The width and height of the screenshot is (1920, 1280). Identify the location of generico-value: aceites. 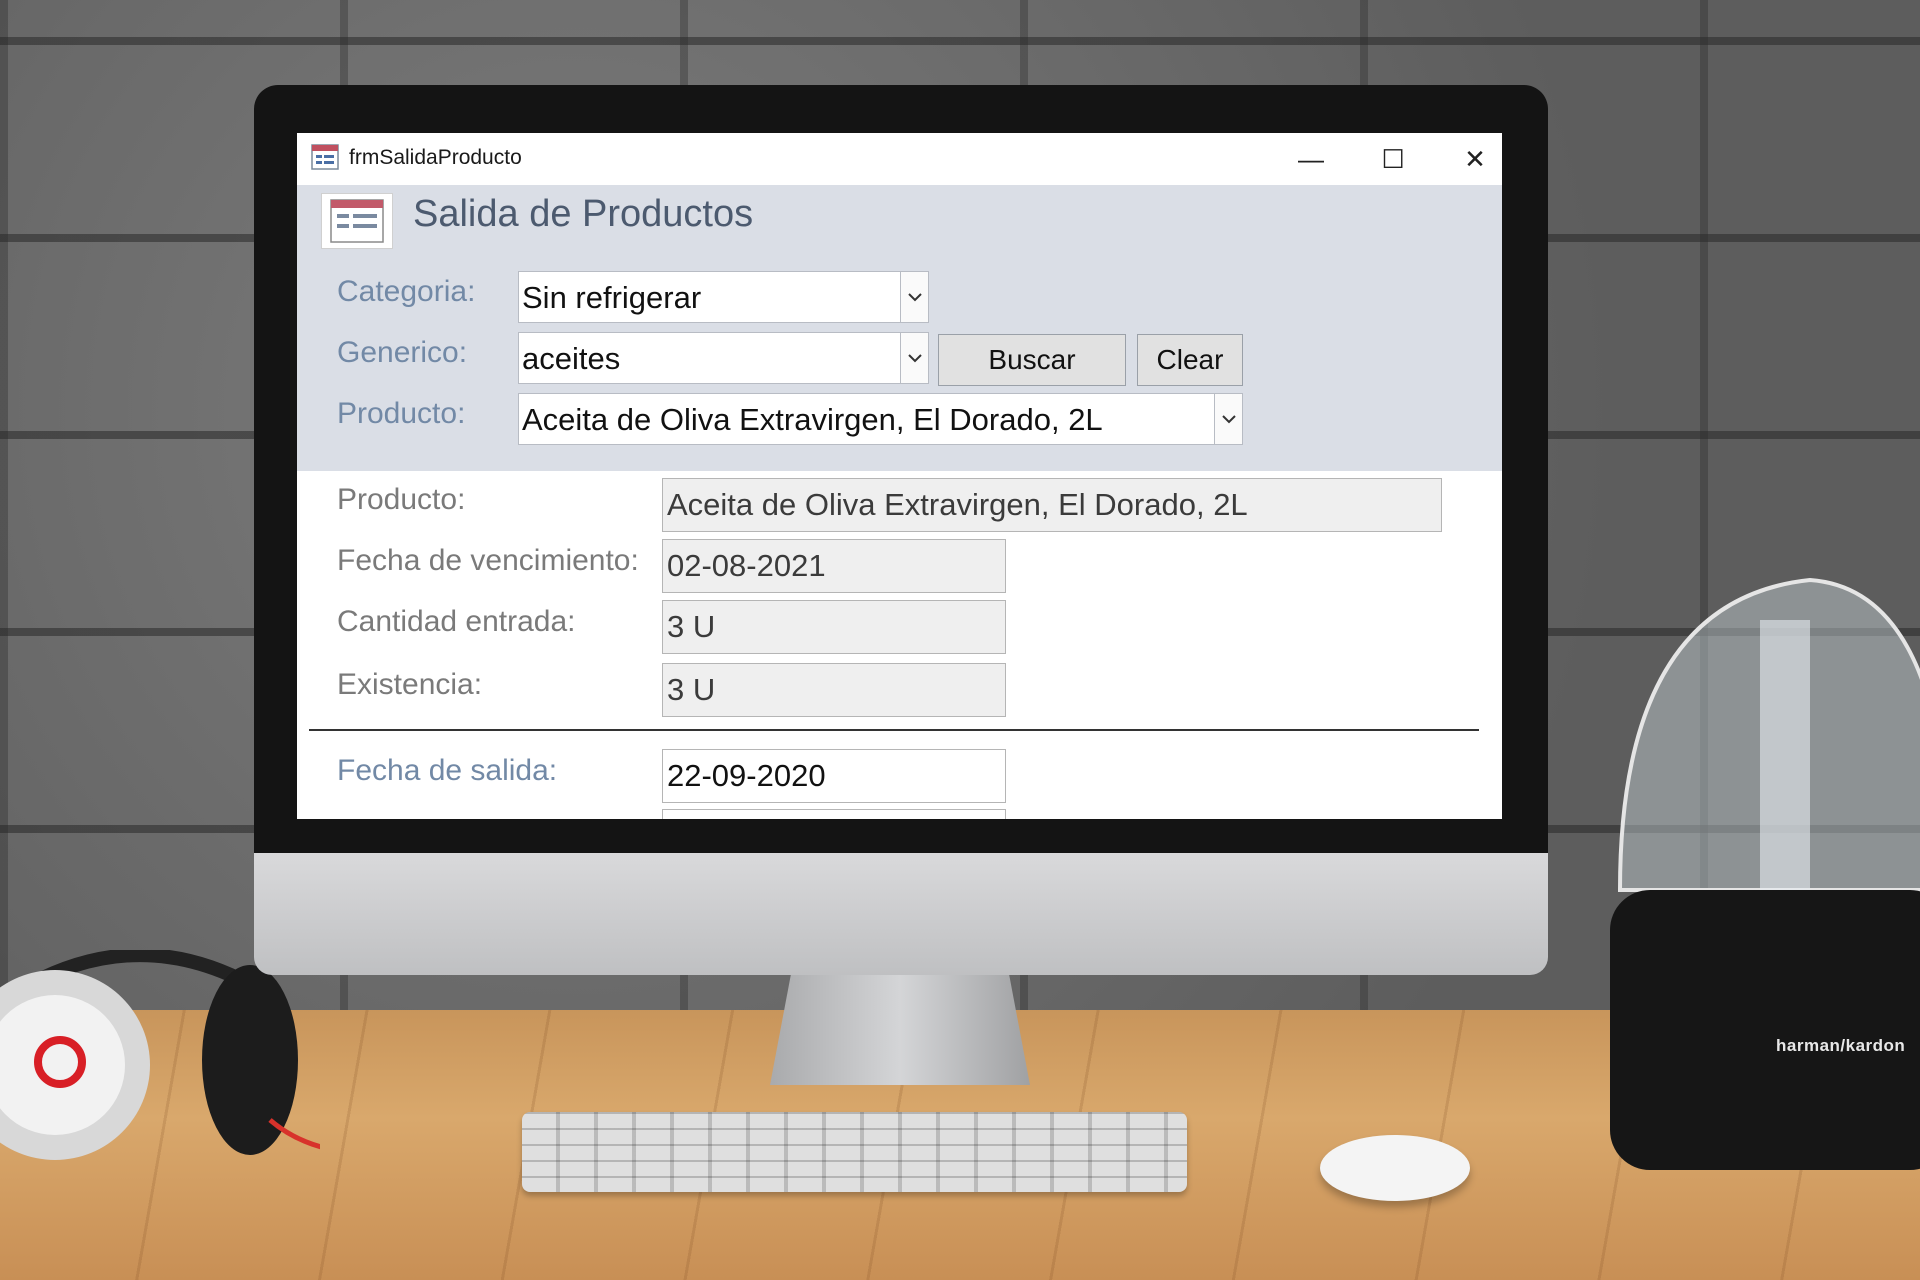
(571, 358).